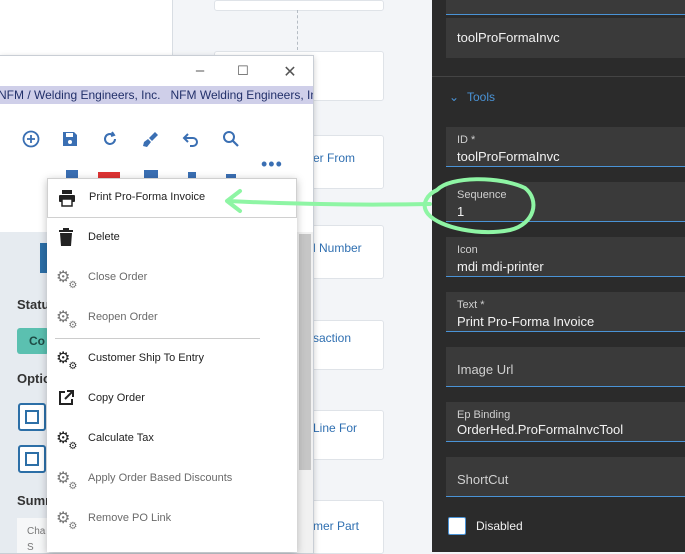 This screenshot has width=685, height=554. What do you see at coordinates (329, 203) in the screenshot?
I see `annotation-arrow-line` at bounding box center [329, 203].